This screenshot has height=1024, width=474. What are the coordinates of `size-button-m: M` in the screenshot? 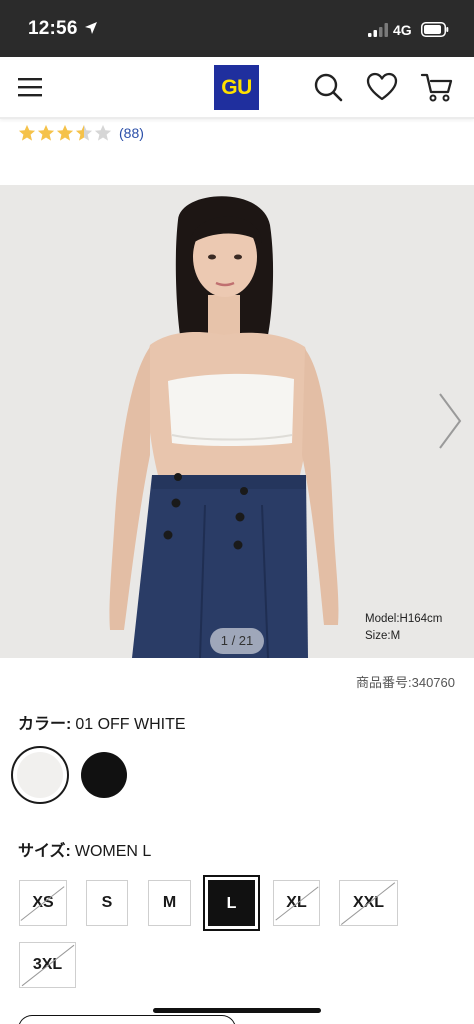 It's located at (169, 903).